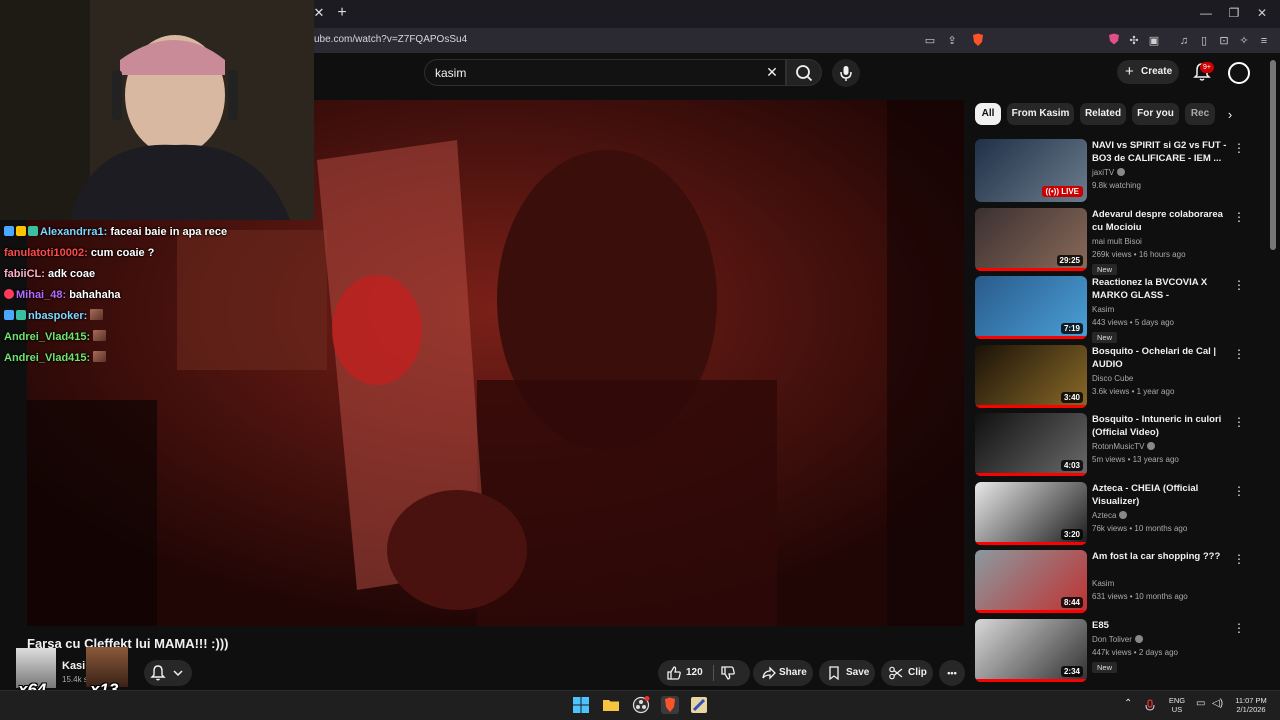 Image resolution: width=1280 pixels, height=720 pixels. I want to click on obs-app-icon, so click(641, 705).